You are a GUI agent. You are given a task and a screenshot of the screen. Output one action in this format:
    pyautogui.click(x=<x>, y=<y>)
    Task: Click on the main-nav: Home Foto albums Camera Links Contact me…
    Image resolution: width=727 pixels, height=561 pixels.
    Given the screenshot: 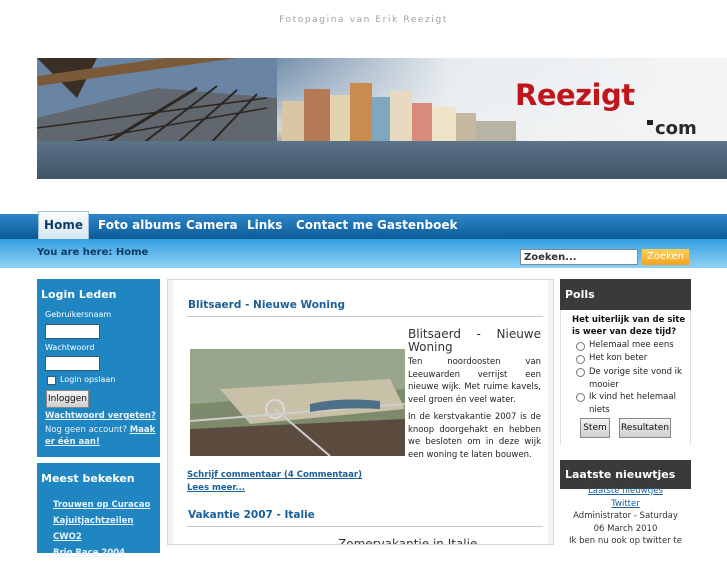 What is the action you would take?
    pyautogui.click(x=363, y=225)
    